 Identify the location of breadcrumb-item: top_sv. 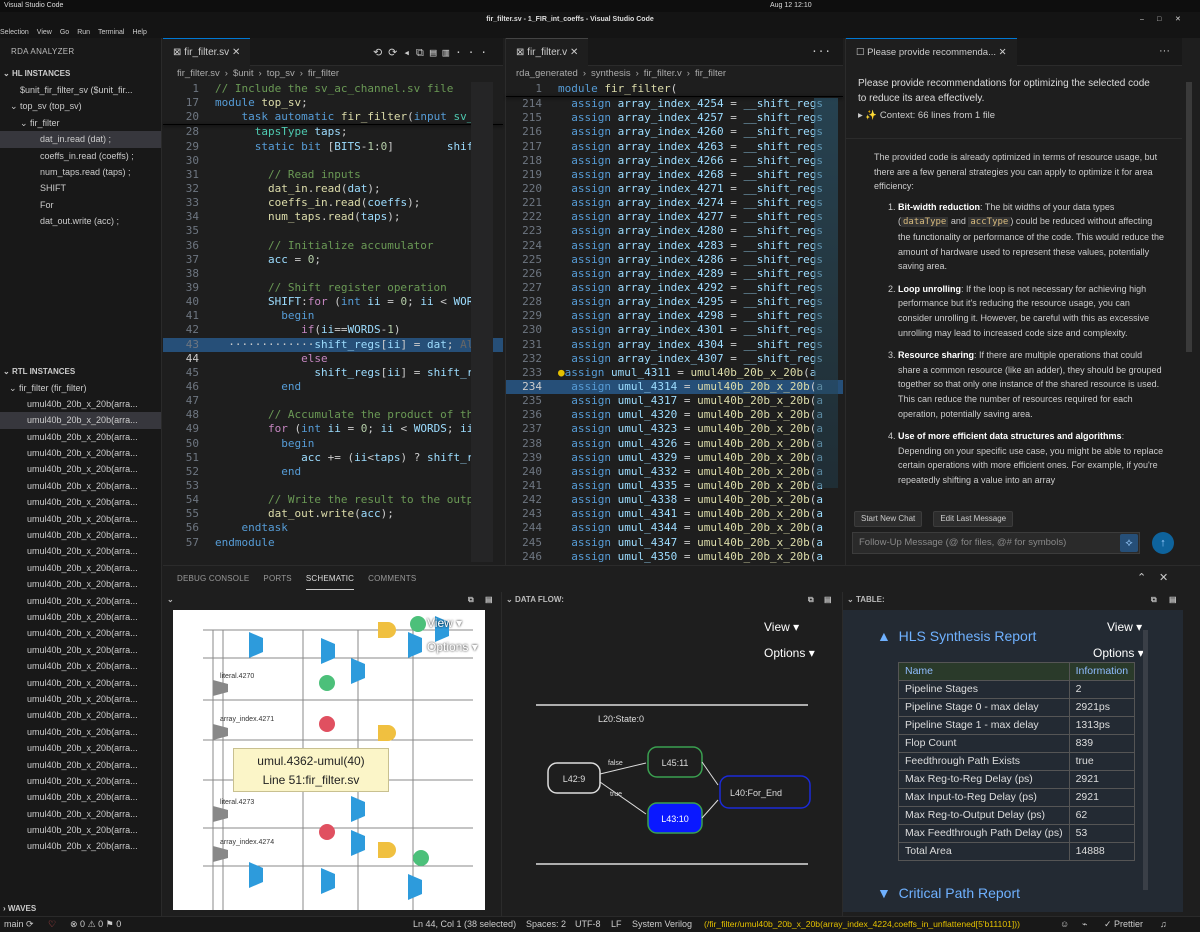
(281, 73).